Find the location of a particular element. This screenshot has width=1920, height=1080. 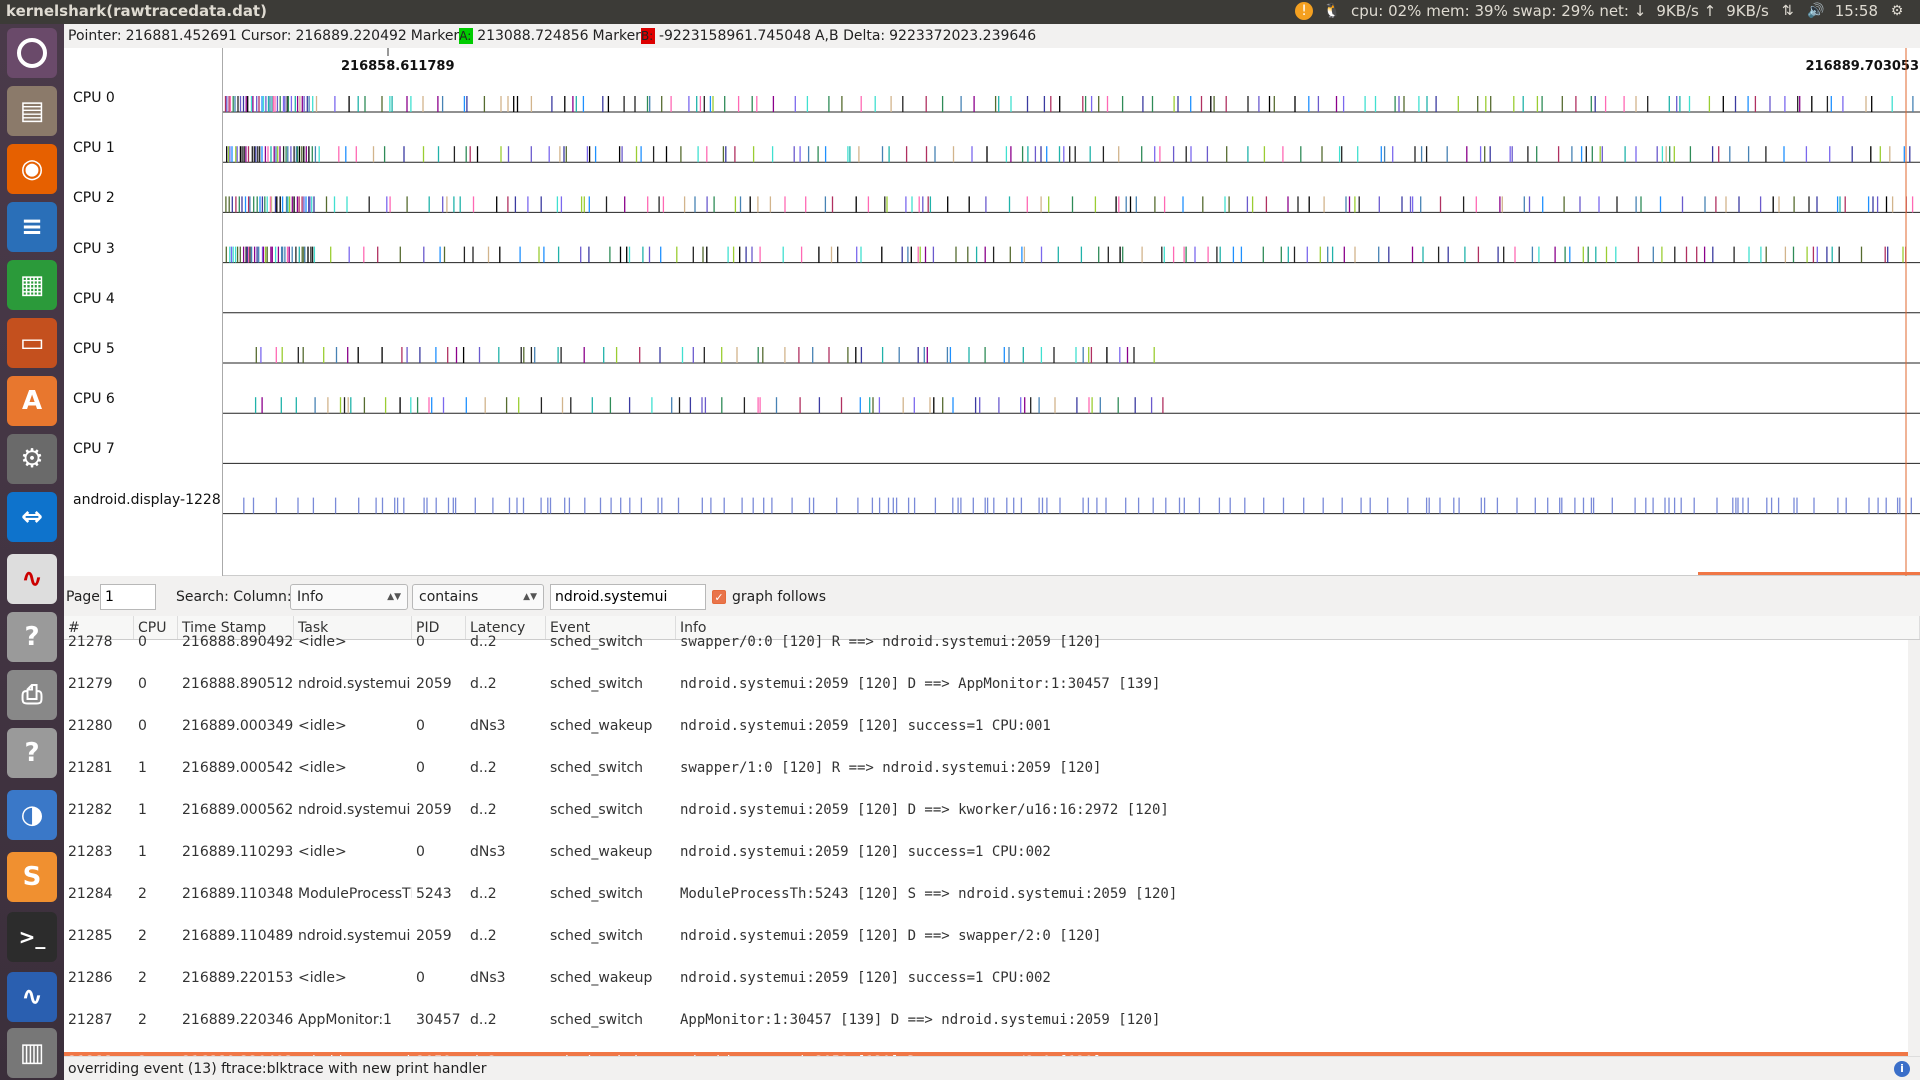

marker-b-button: B: is located at coordinates (647, 36).